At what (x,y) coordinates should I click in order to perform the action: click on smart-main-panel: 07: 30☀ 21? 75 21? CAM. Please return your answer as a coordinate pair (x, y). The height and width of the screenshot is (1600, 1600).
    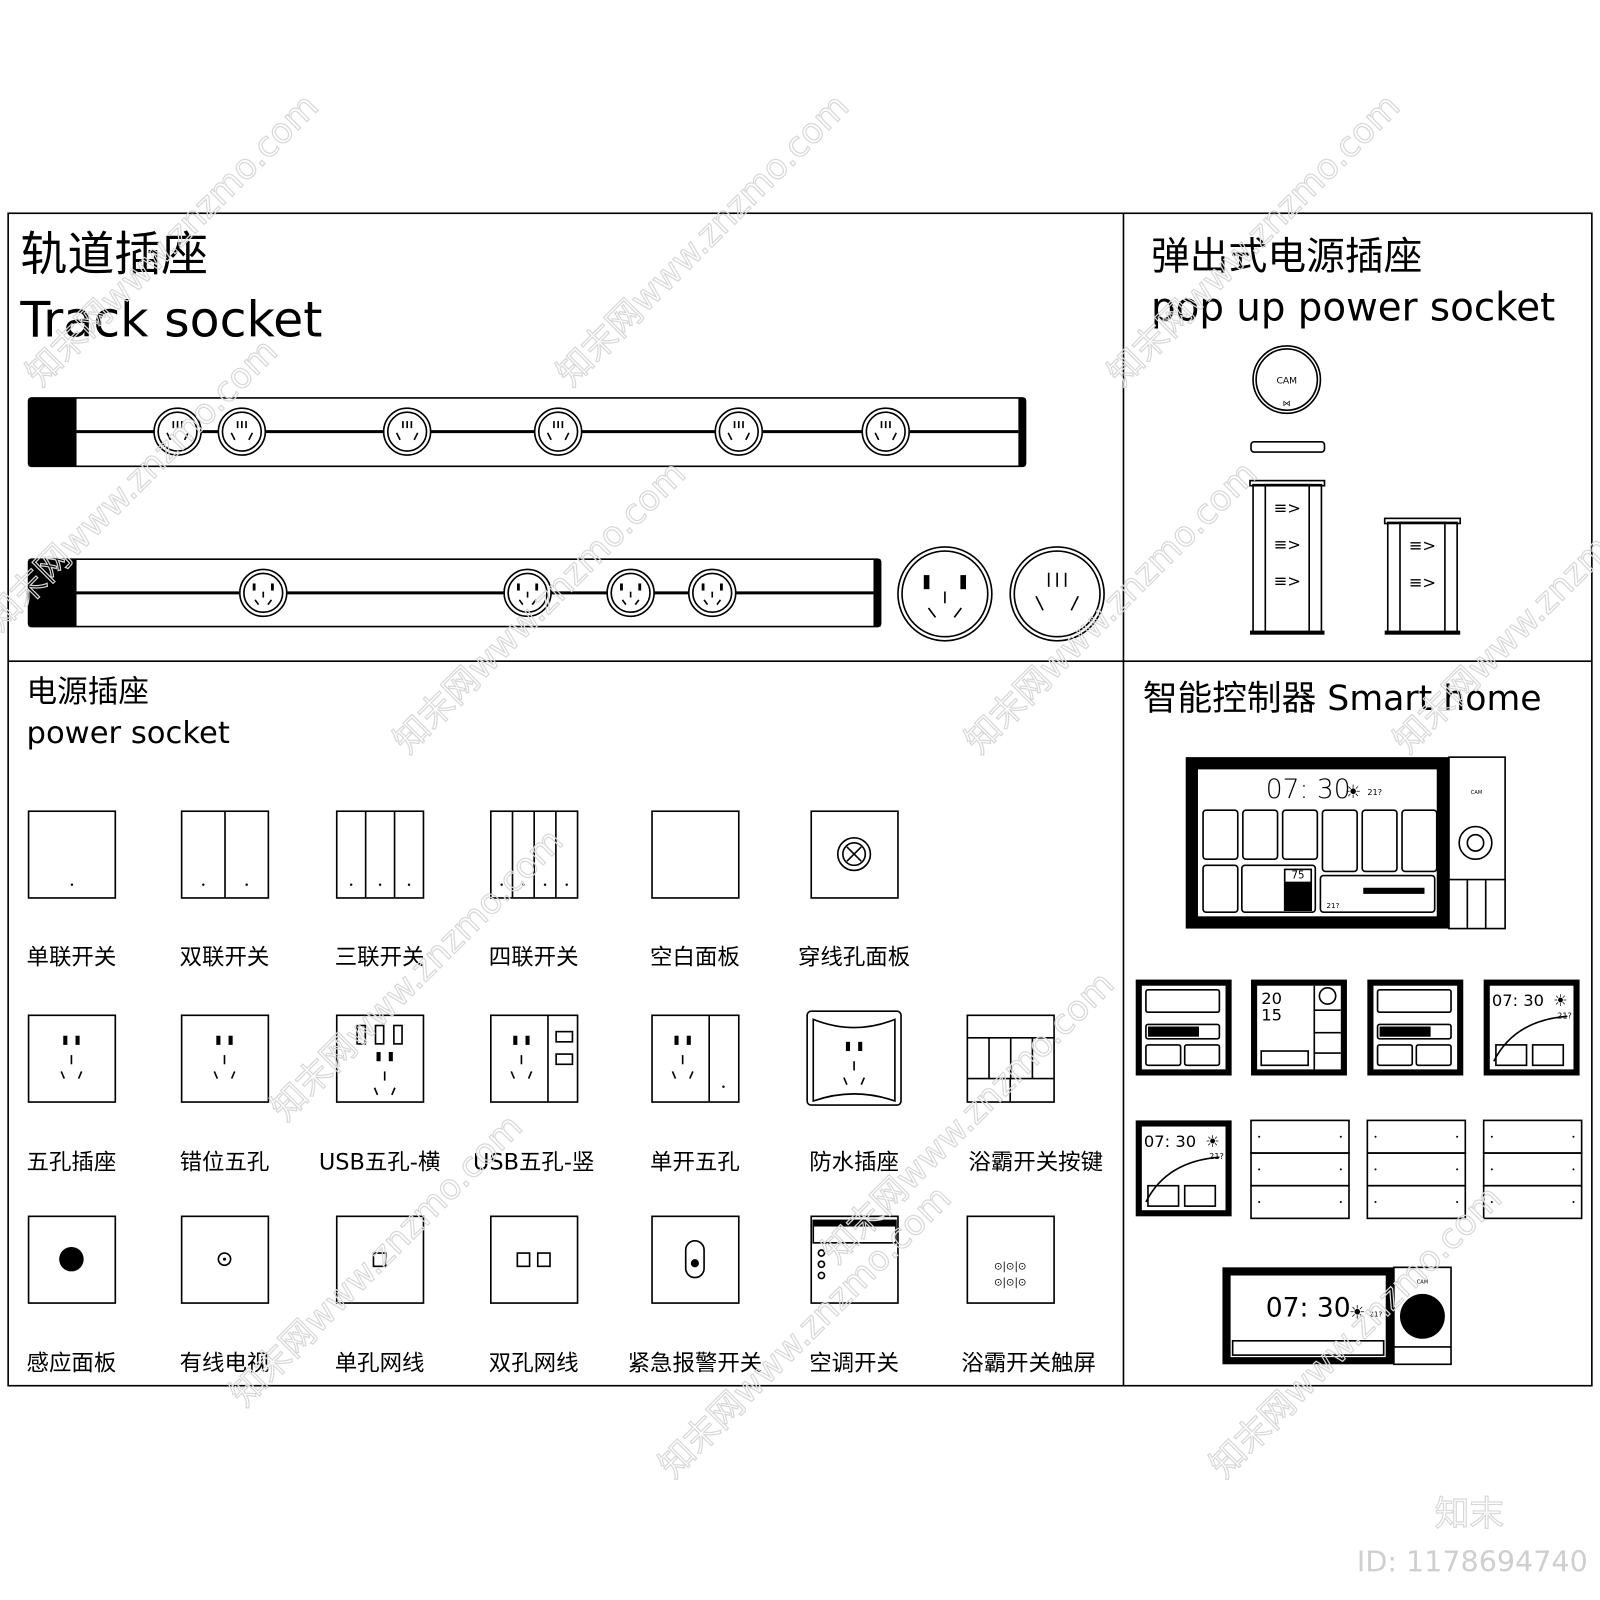
    Looking at the image, I should click on (1345, 843).